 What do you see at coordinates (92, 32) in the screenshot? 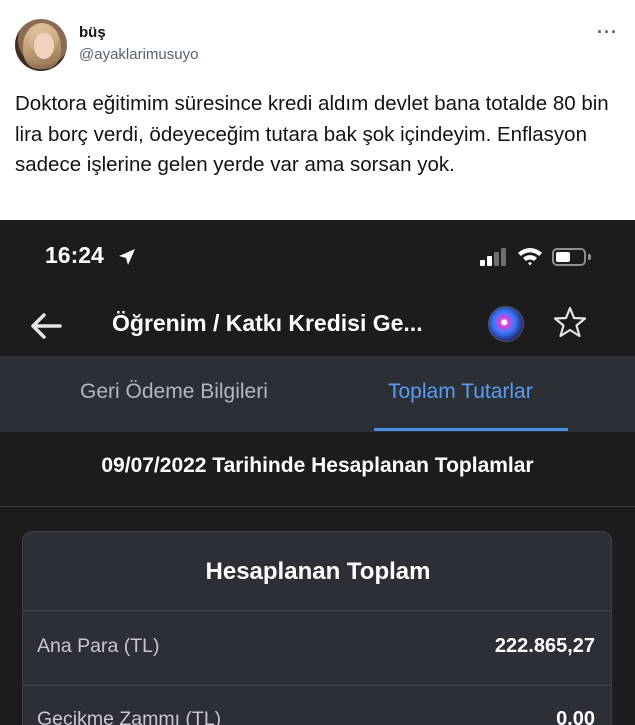
I see `display-name: büş` at bounding box center [92, 32].